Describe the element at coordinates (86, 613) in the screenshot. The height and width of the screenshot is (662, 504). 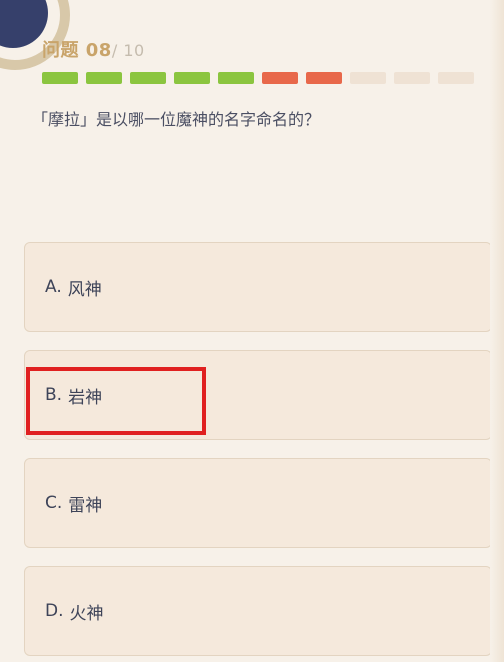
I see `option-label: 火神` at that location.